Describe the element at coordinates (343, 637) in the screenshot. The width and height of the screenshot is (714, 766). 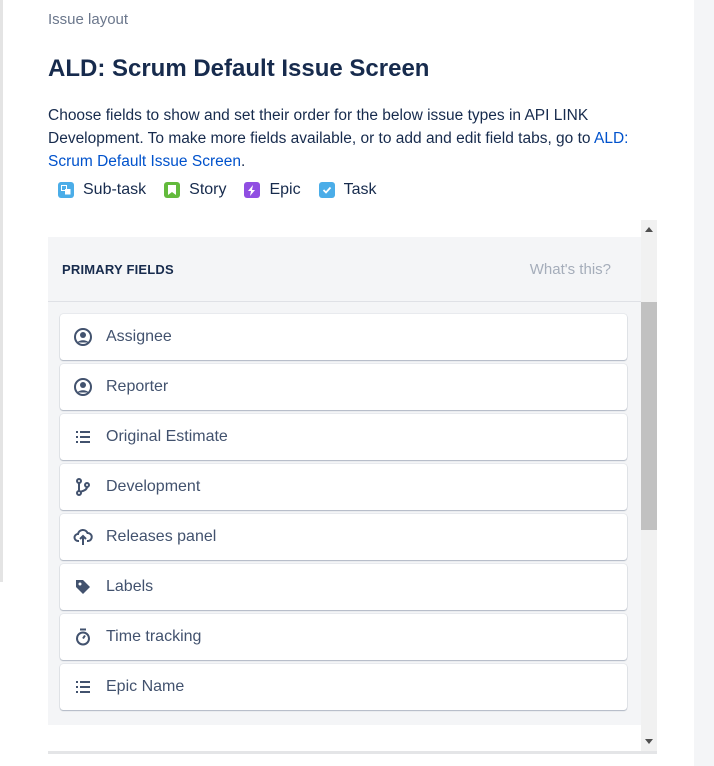
I see `field-time-tracking: Time tracking` at that location.